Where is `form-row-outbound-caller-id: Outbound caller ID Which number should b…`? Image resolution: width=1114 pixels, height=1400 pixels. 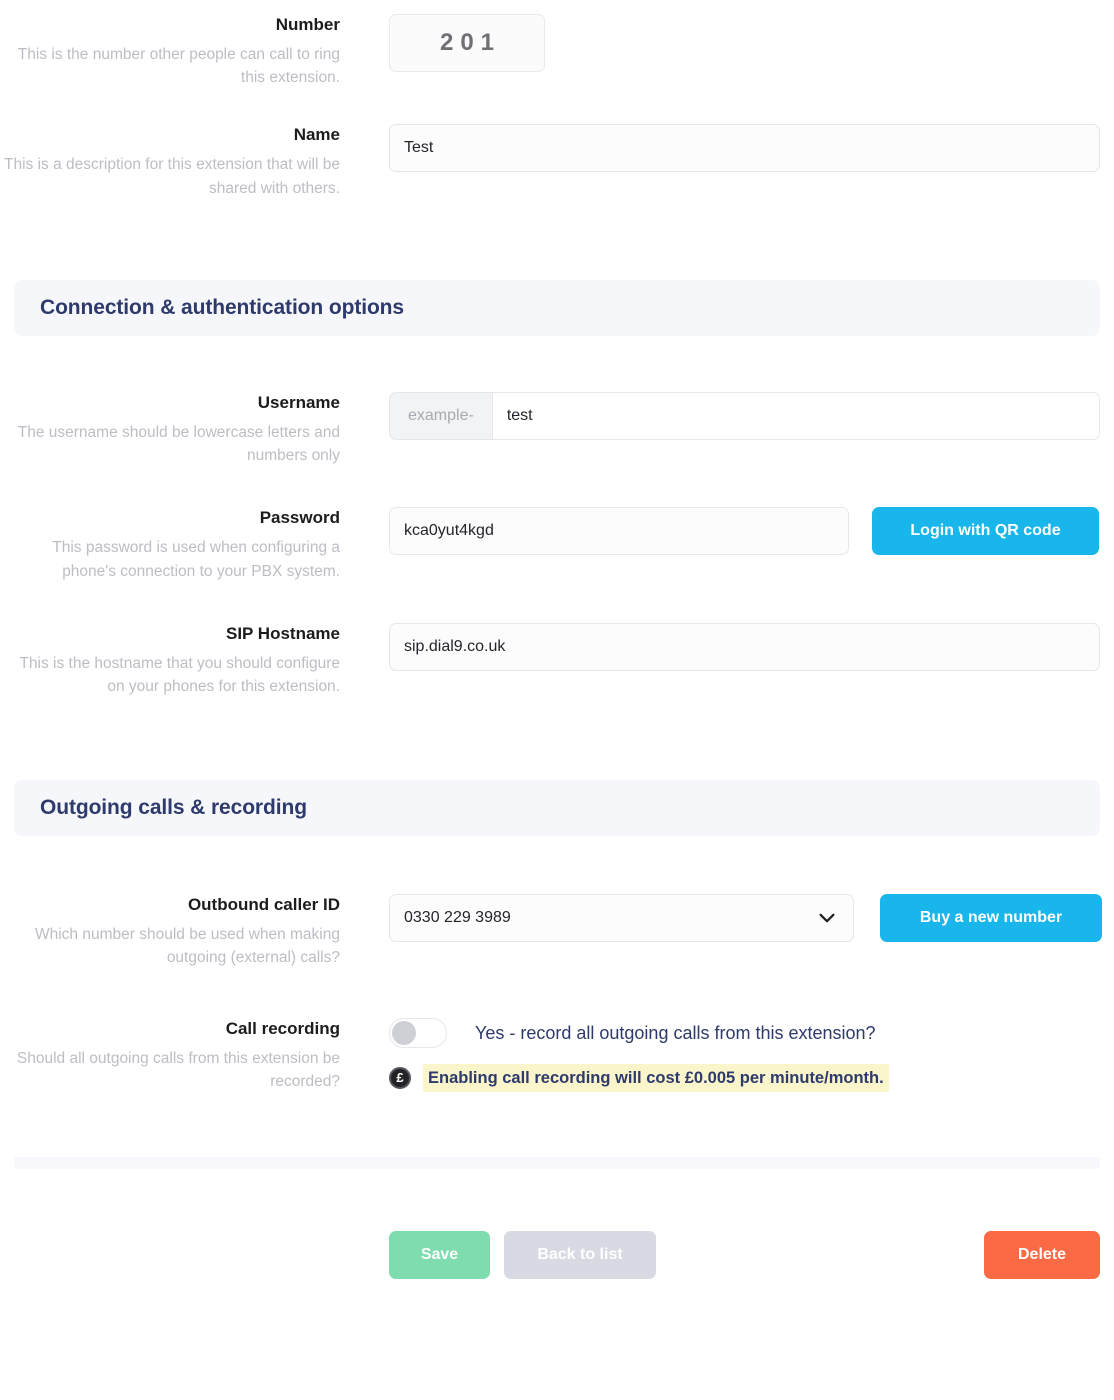
form-row-outbound-caller-id: Outbound caller ID Which number should b… is located at coordinates (557, 931).